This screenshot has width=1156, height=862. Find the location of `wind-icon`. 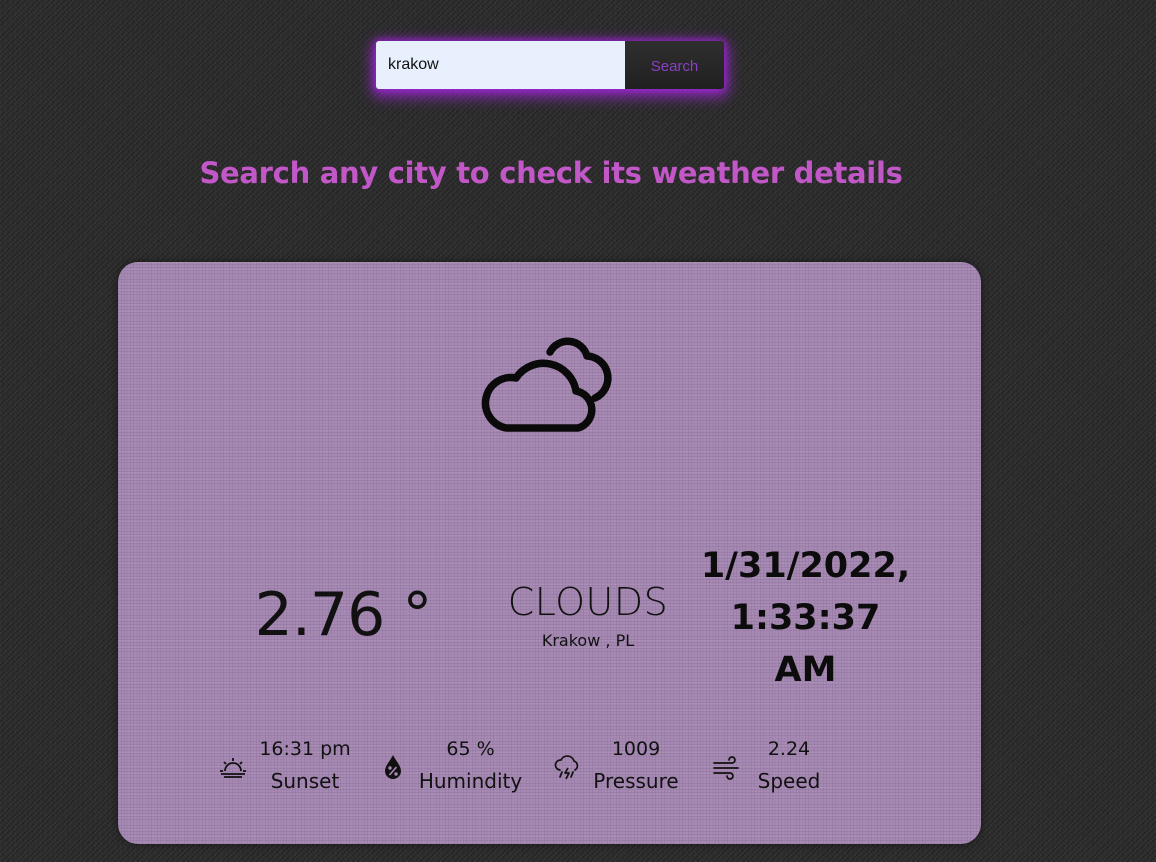

wind-icon is located at coordinates (726, 768).